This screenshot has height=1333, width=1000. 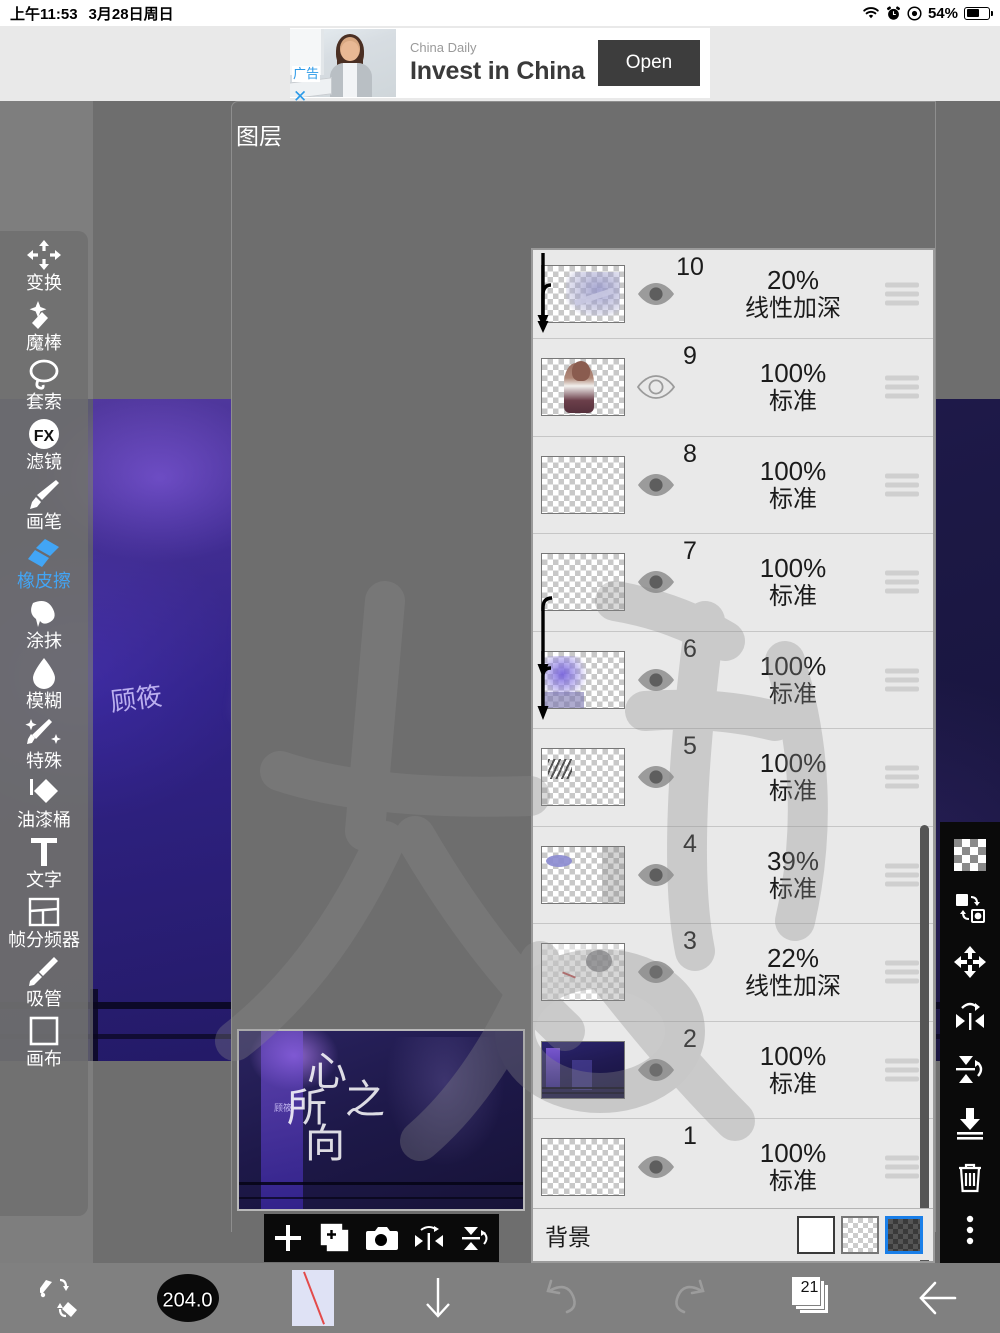 I want to click on layer-row: 10 20% 线性加深, so click(x=733, y=294).